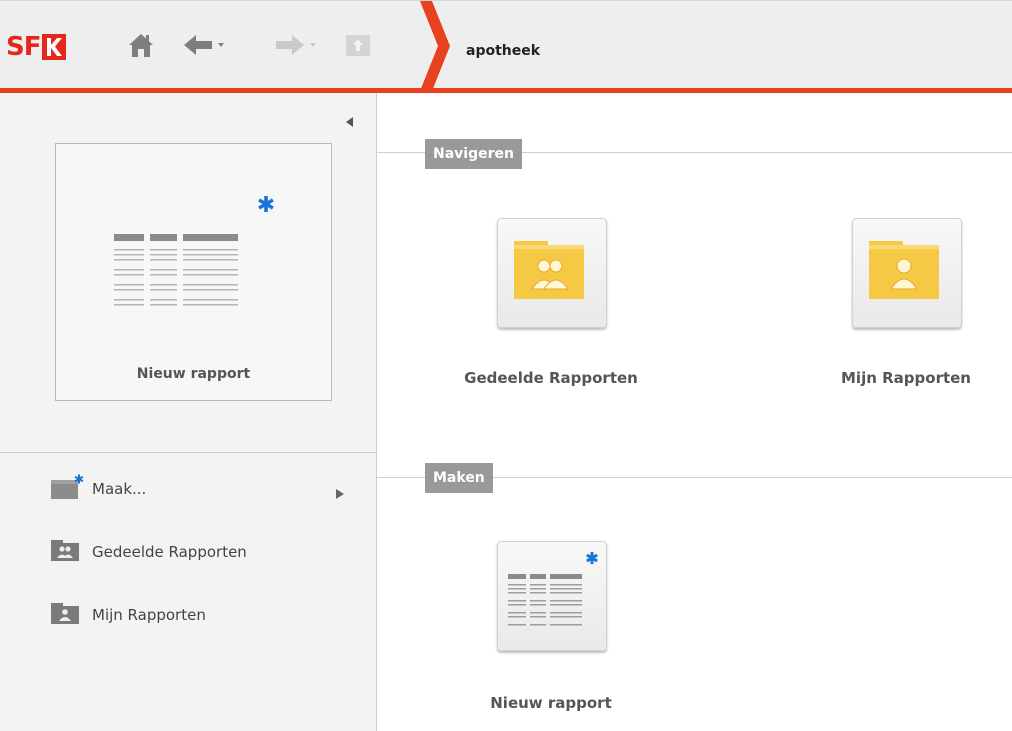  I want to click on tile-my-reports, so click(907, 273).